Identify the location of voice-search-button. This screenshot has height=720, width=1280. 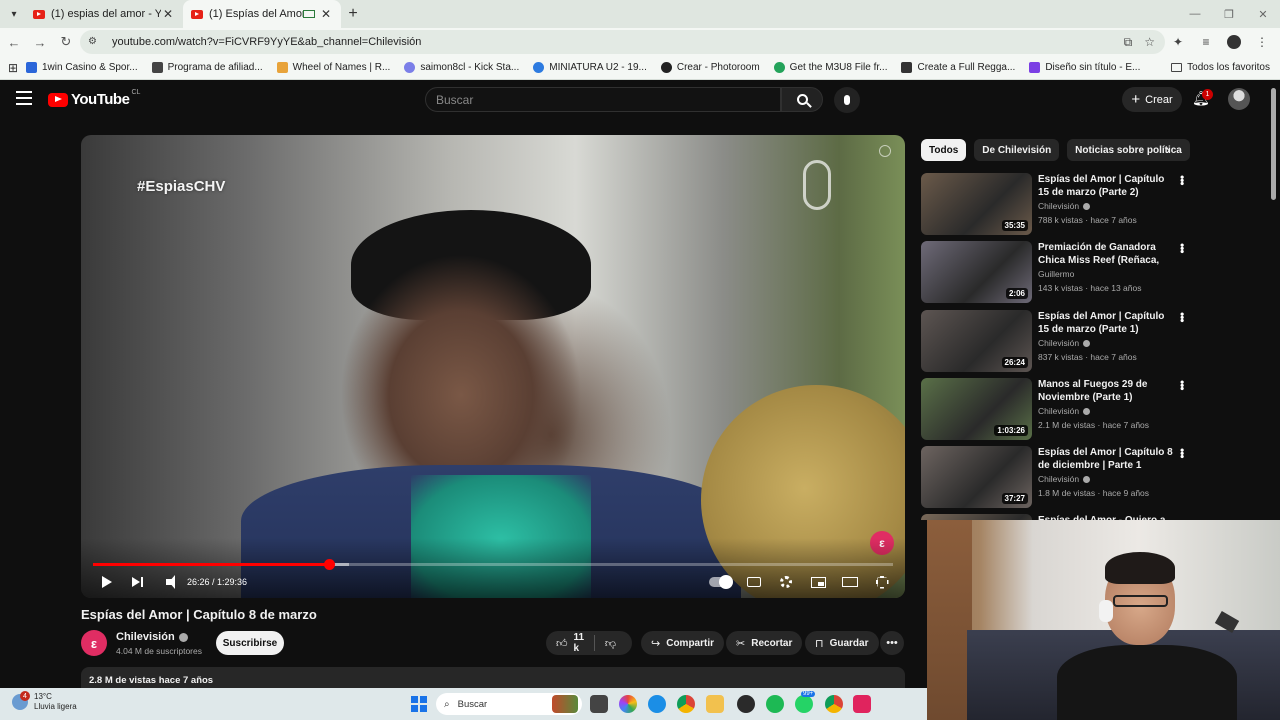
(847, 100).